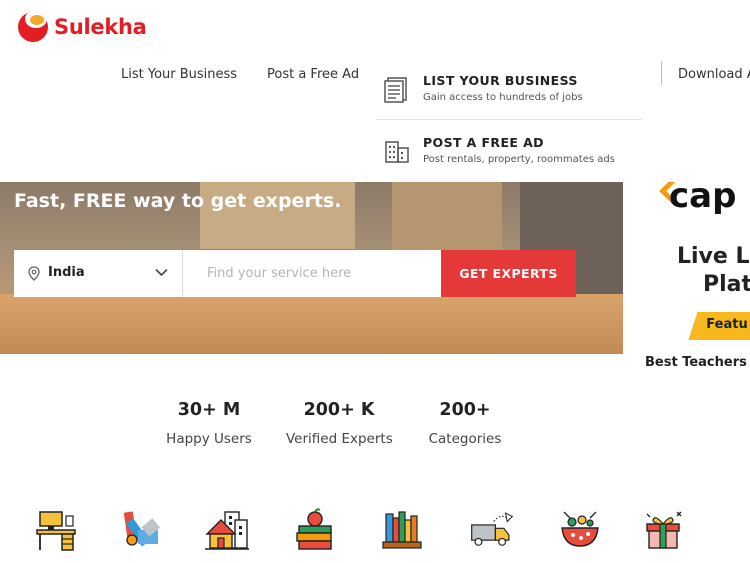  What do you see at coordinates (209, 423) in the screenshot?
I see `stat-happy-users: 30+ M Happy Users` at bounding box center [209, 423].